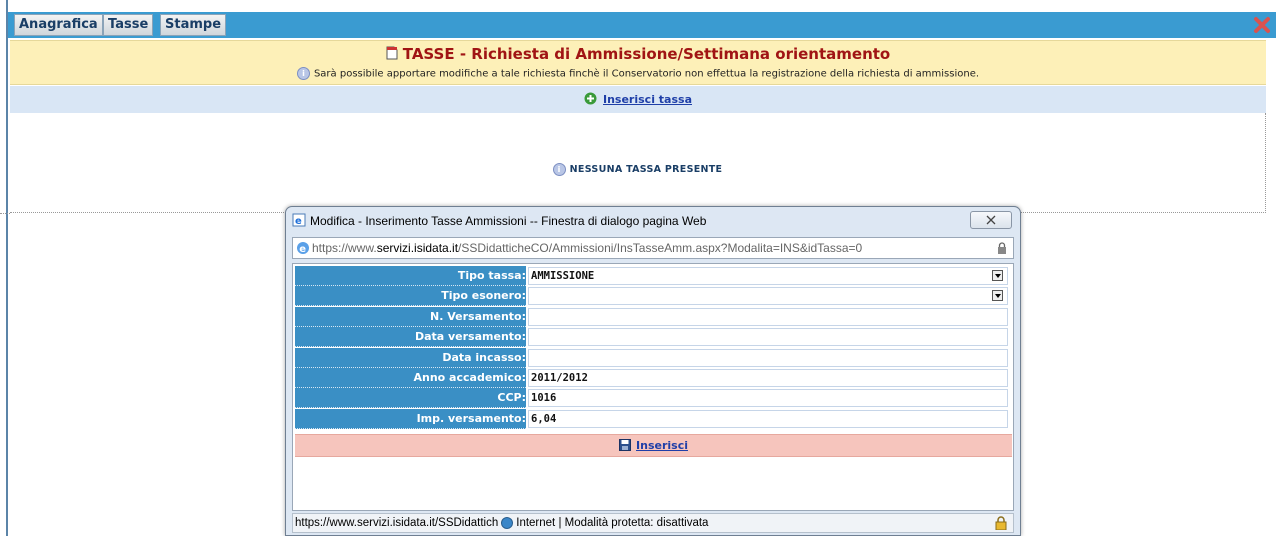 The height and width of the screenshot is (536, 1276). Describe the element at coordinates (392, 53) in the screenshot. I see `document-icon` at that location.